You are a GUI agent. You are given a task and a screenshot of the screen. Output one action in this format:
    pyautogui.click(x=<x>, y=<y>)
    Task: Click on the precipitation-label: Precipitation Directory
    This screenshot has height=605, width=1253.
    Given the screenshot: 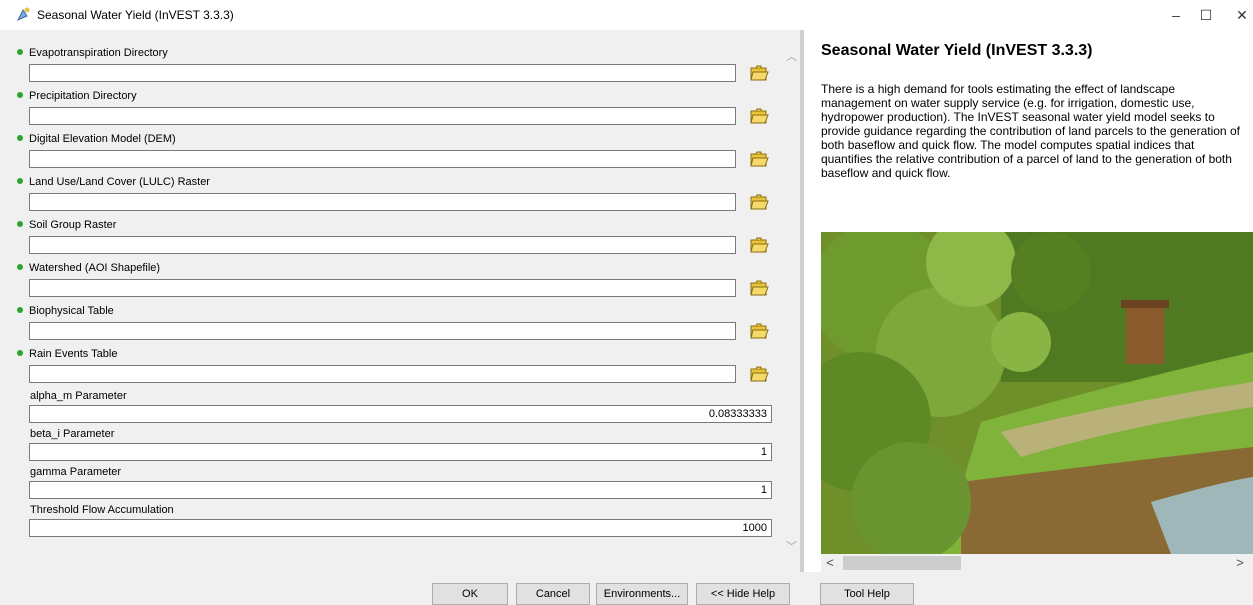 What is the action you would take?
    pyautogui.click(x=77, y=96)
    